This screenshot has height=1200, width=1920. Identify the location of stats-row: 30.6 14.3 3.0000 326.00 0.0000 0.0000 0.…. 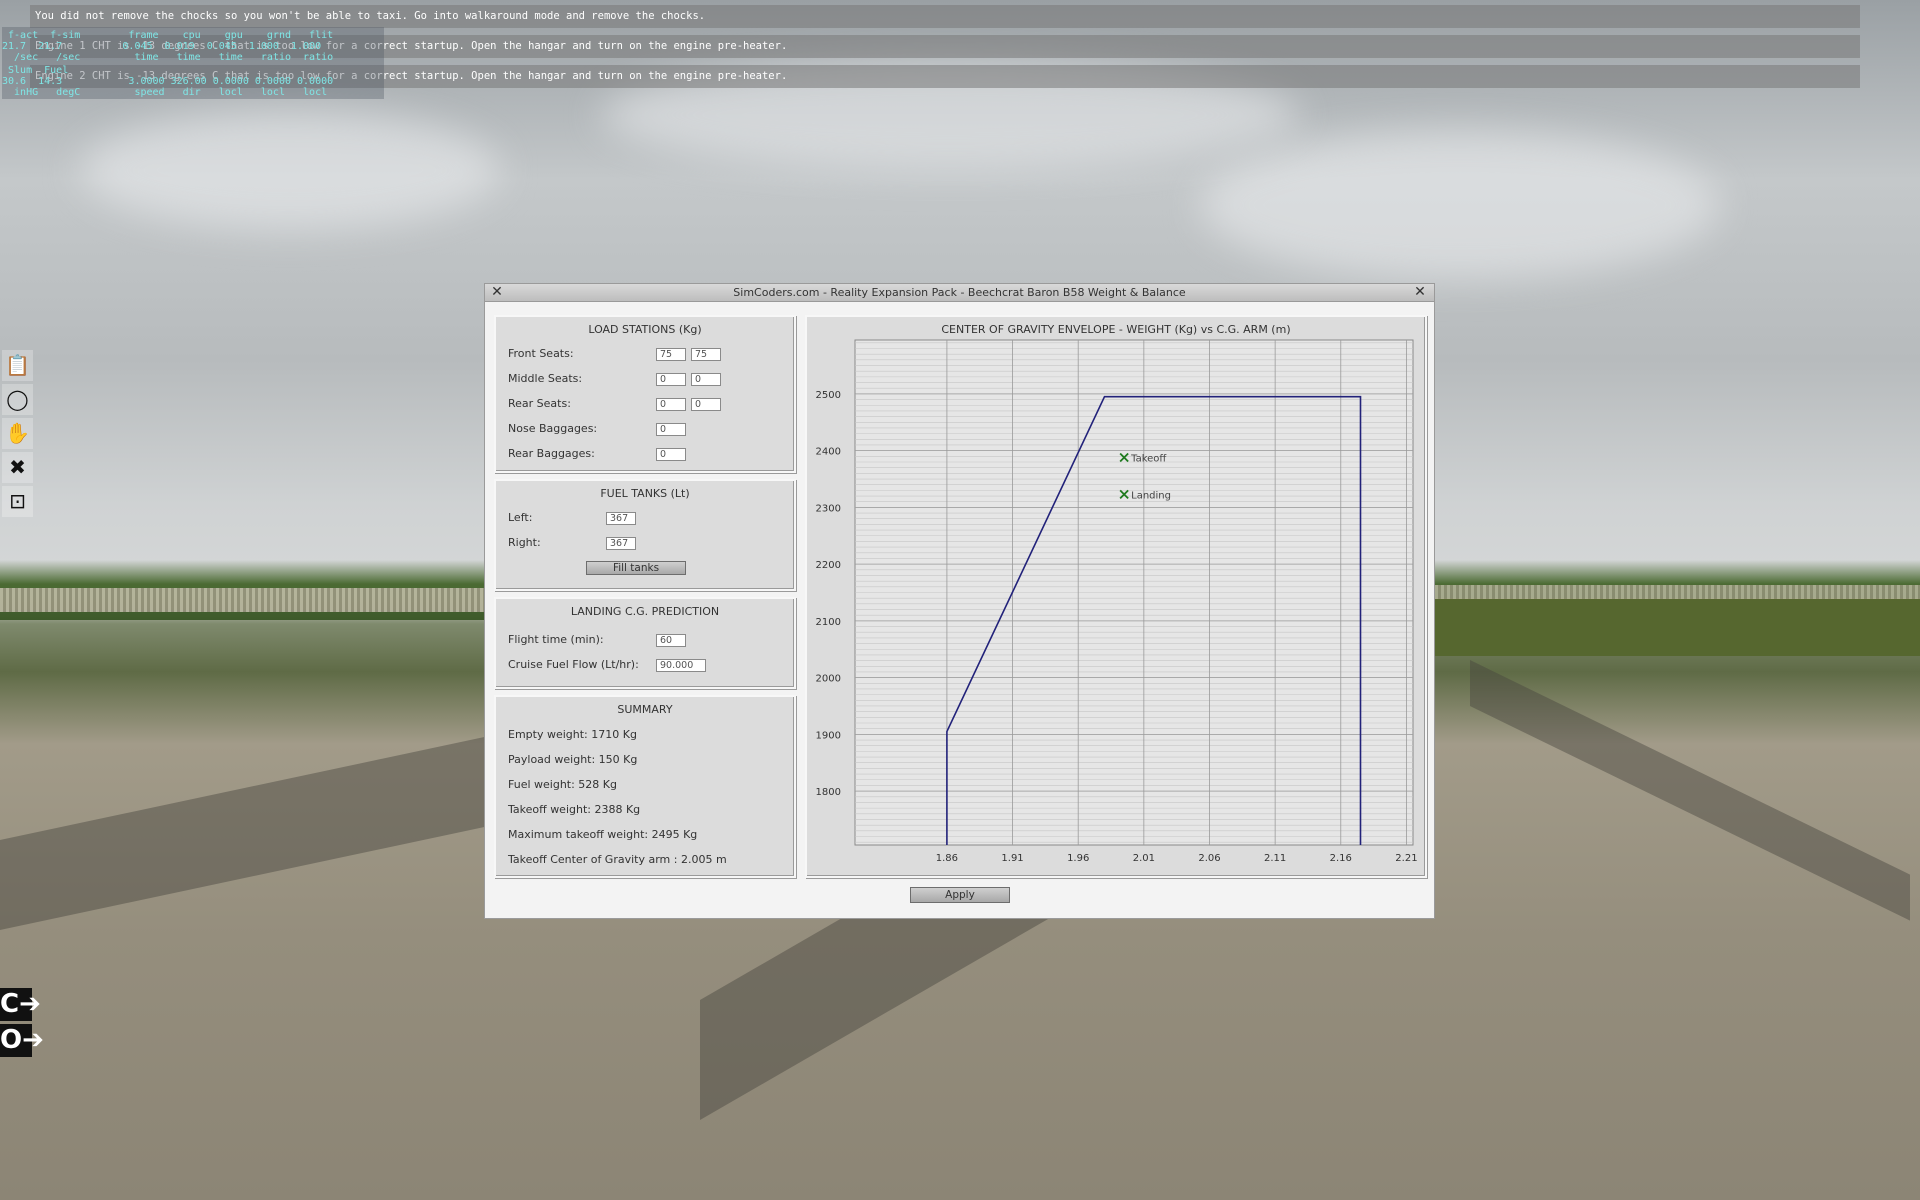
(168, 81).